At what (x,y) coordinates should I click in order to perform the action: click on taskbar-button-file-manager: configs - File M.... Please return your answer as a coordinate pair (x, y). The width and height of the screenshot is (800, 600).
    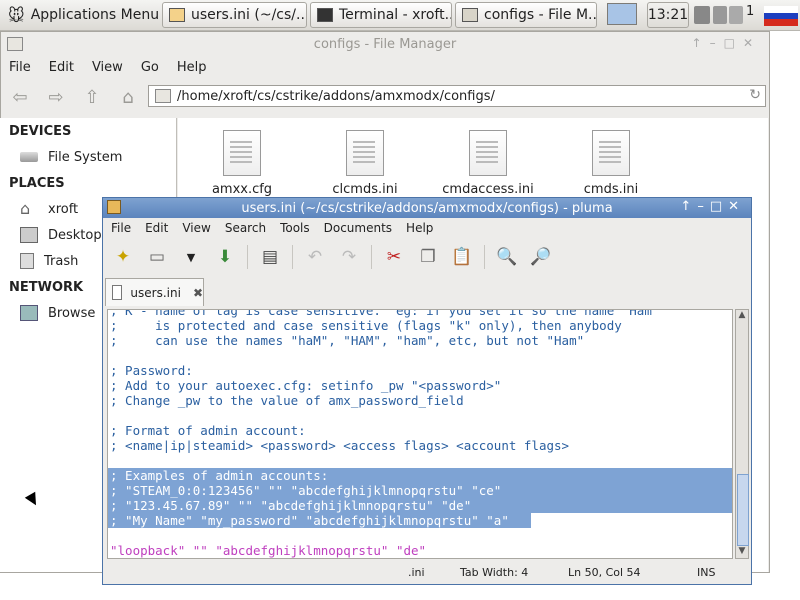
    Looking at the image, I should click on (526, 15).